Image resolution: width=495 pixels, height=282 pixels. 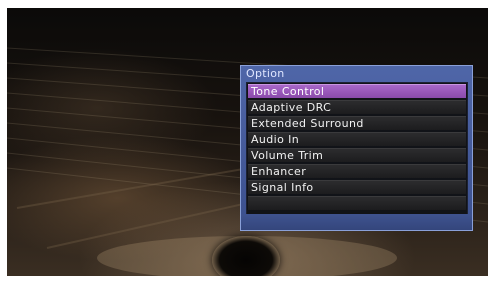 I want to click on menu-item-volume-trim: Volume Trim, so click(x=357, y=155).